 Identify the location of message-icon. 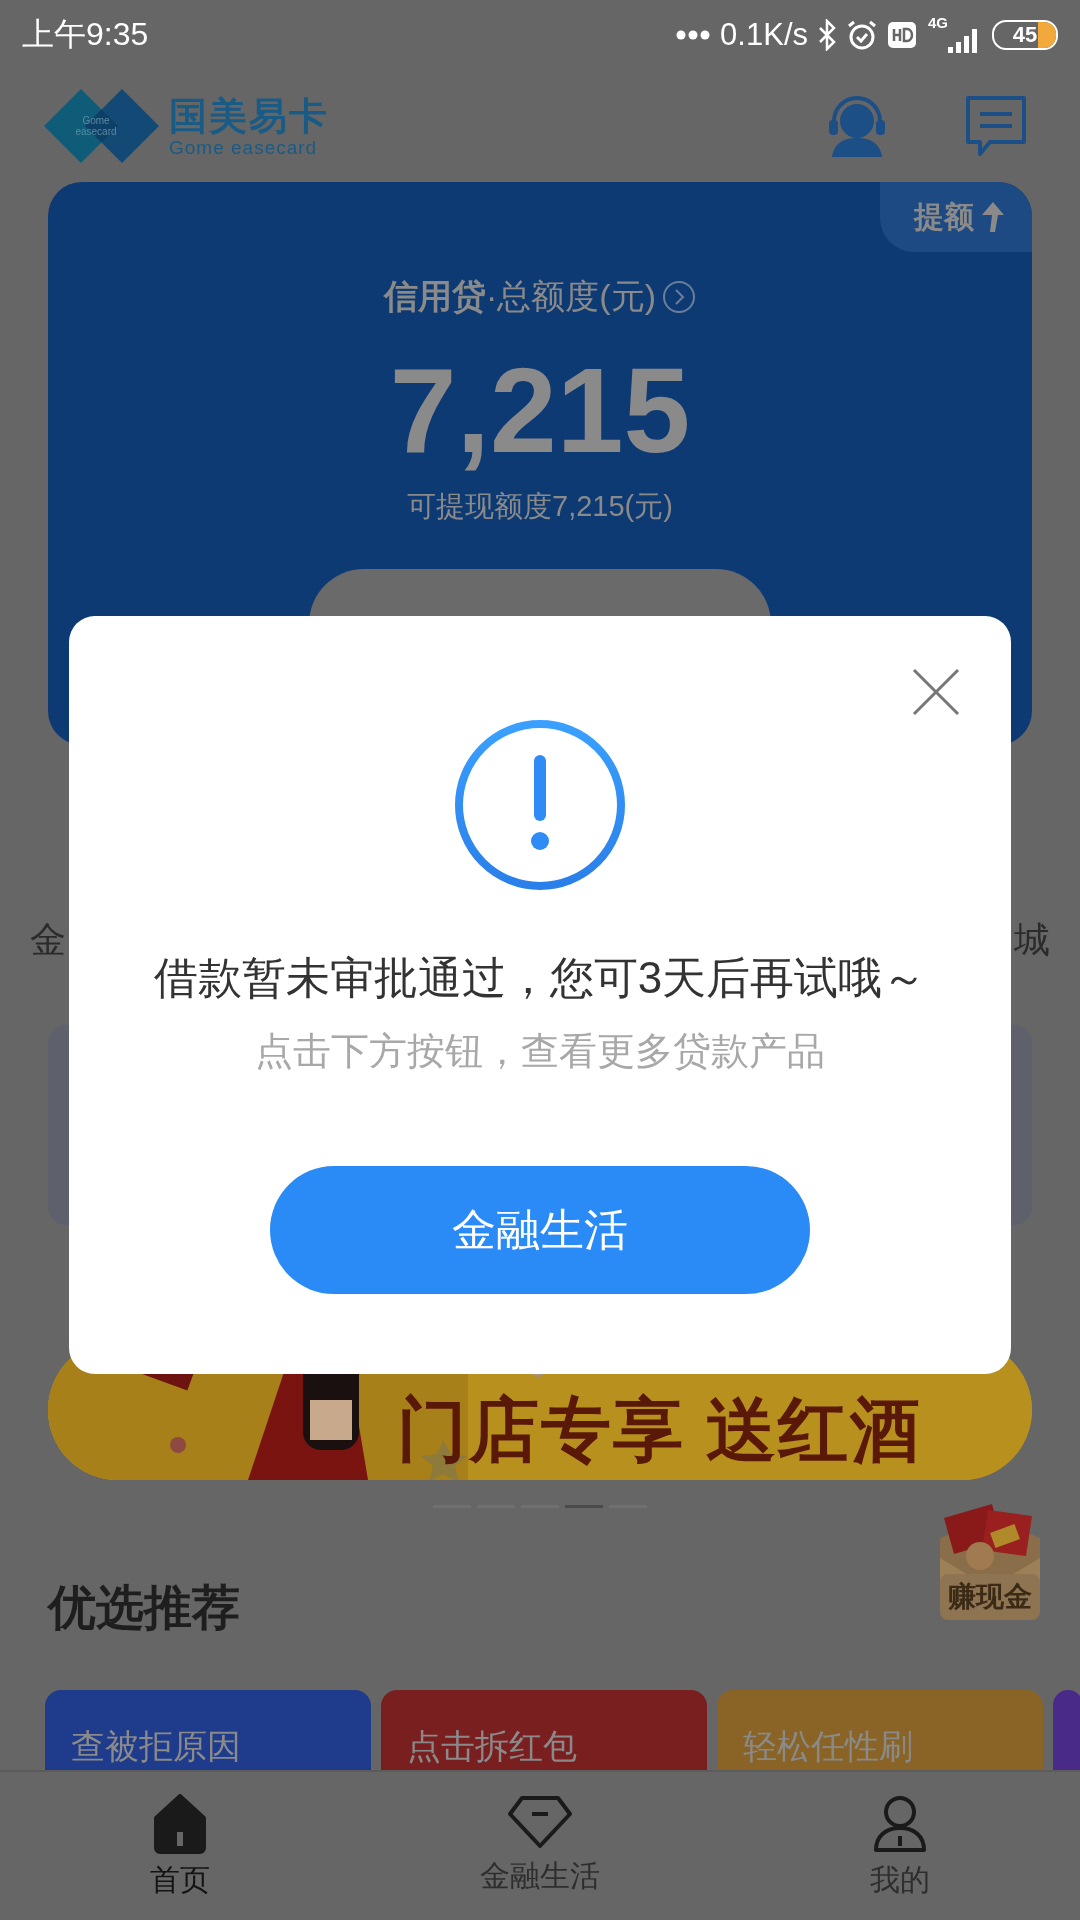
(996, 126).